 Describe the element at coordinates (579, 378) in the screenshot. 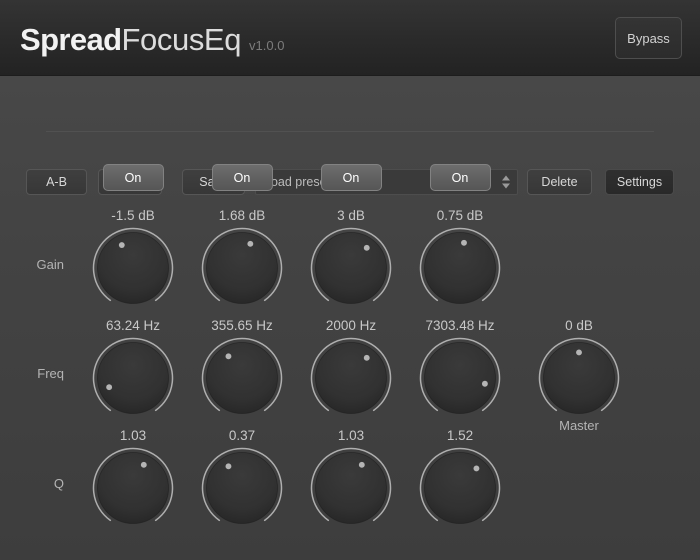

I see `master-knob` at that location.